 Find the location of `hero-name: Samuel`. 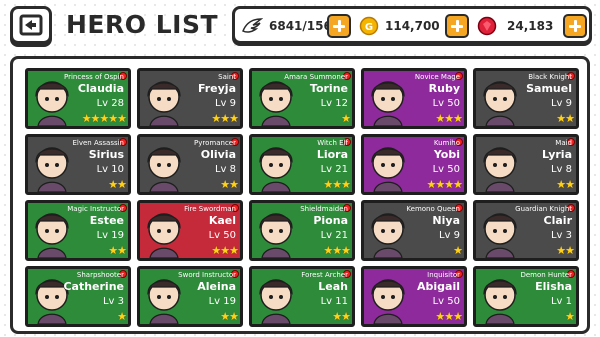

hero-name: Samuel is located at coordinates (549, 88).